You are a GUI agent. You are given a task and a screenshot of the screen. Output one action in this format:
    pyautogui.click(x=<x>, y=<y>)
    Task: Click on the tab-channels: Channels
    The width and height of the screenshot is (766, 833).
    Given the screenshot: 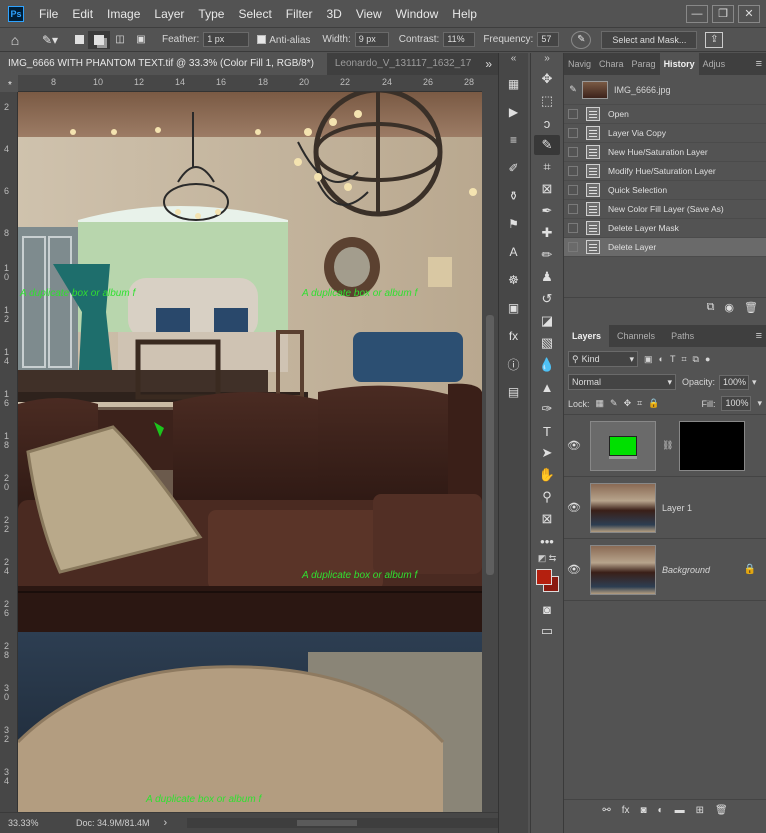 What is the action you would take?
    pyautogui.click(x=636, y=336)
    